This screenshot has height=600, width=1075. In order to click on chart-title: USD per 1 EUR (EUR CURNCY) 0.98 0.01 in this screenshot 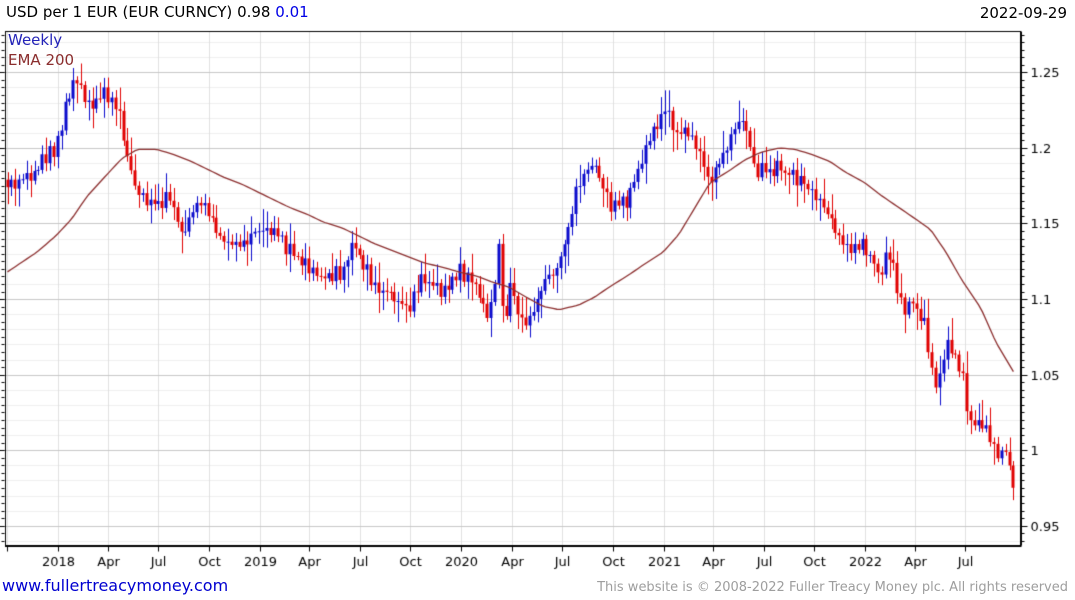, I will do `click(157, 12)`.